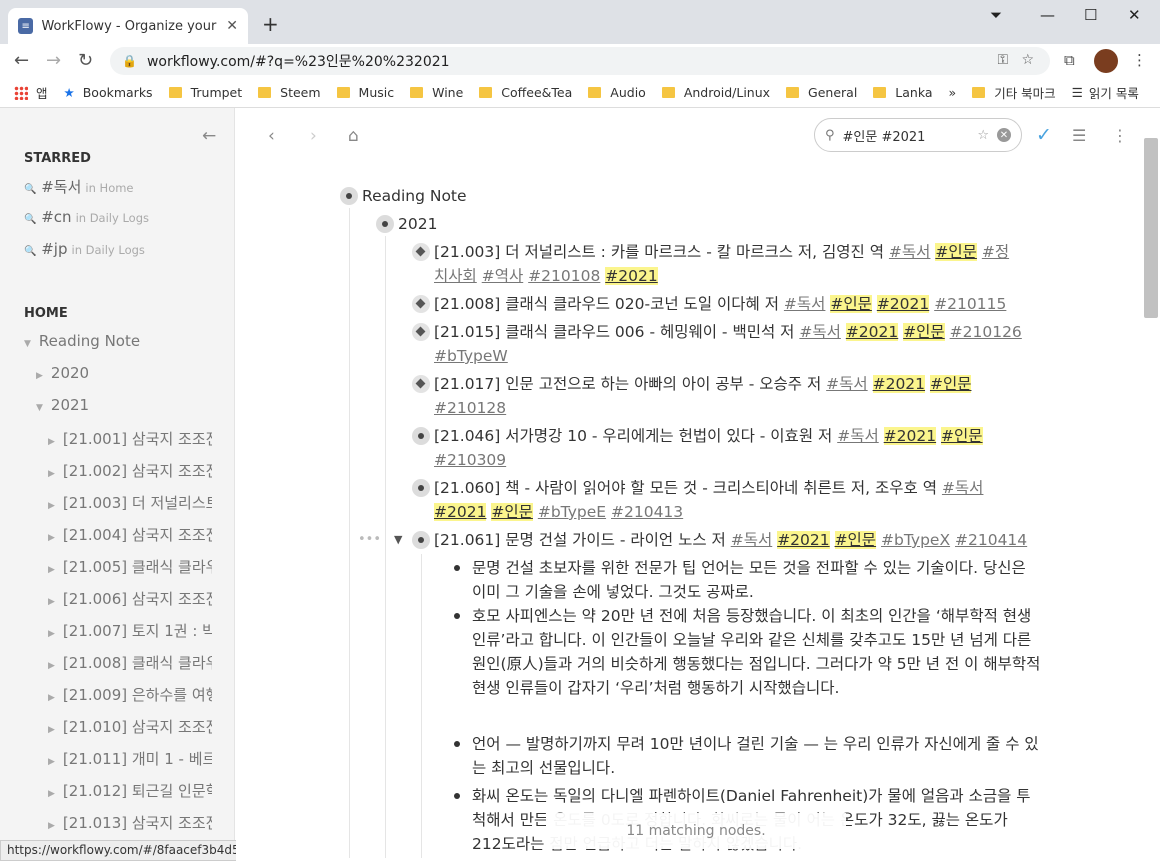  What do you see at coordinates (1090, 15) in the screenshot?
I see `maximize-button: ☐` at bounding box center [1090, 15].